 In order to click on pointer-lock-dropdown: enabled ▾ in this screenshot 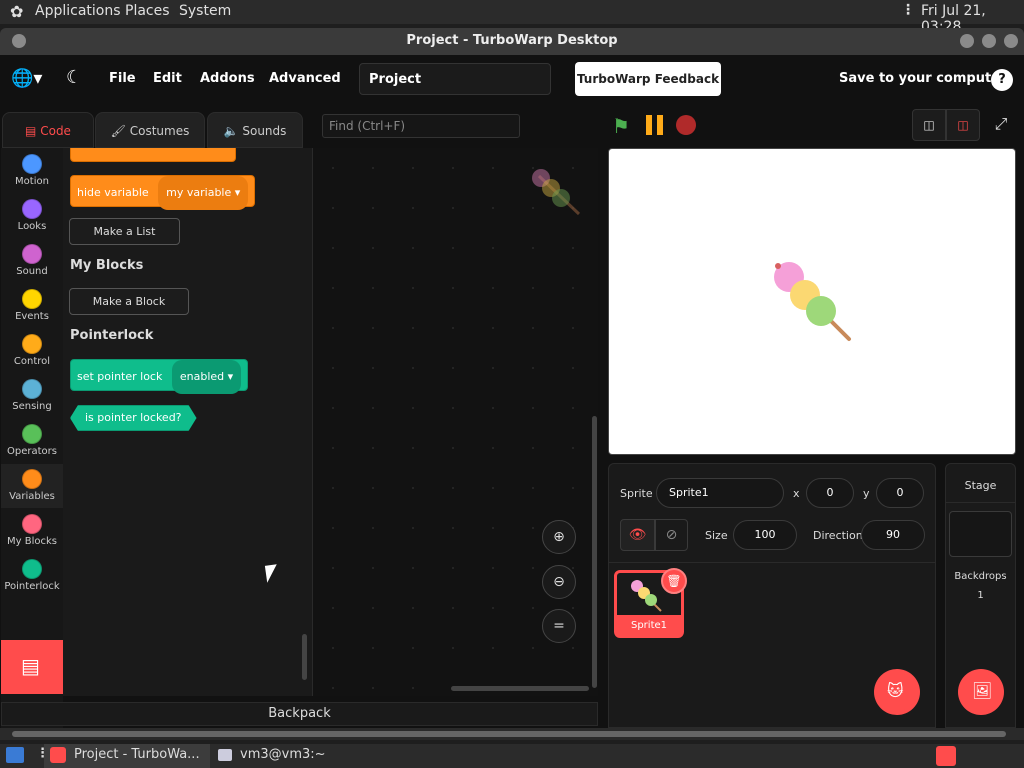, I will do `click(206, 377)`.